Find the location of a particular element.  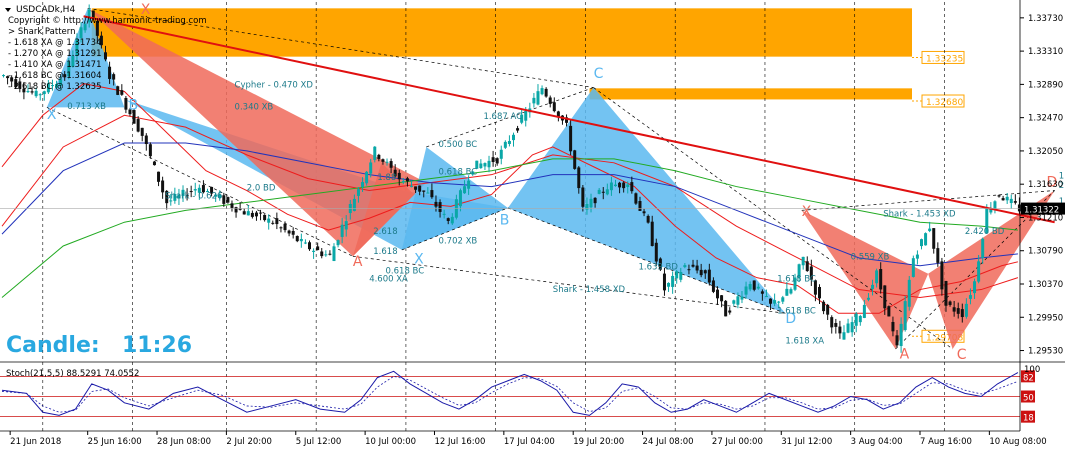

time-tick-label: 31 Jul 12:00 is located at coordinates (806, 442).